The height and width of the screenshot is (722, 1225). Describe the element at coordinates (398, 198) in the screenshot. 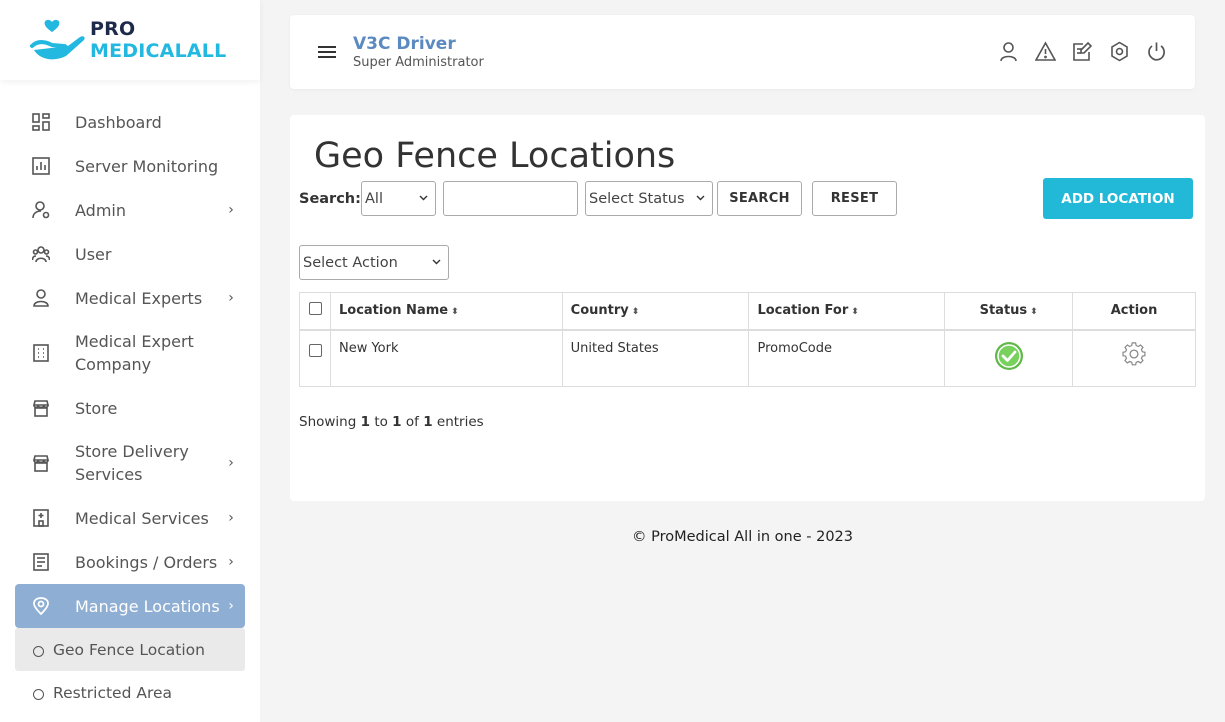

I see `search-scope-select: All` at that location.